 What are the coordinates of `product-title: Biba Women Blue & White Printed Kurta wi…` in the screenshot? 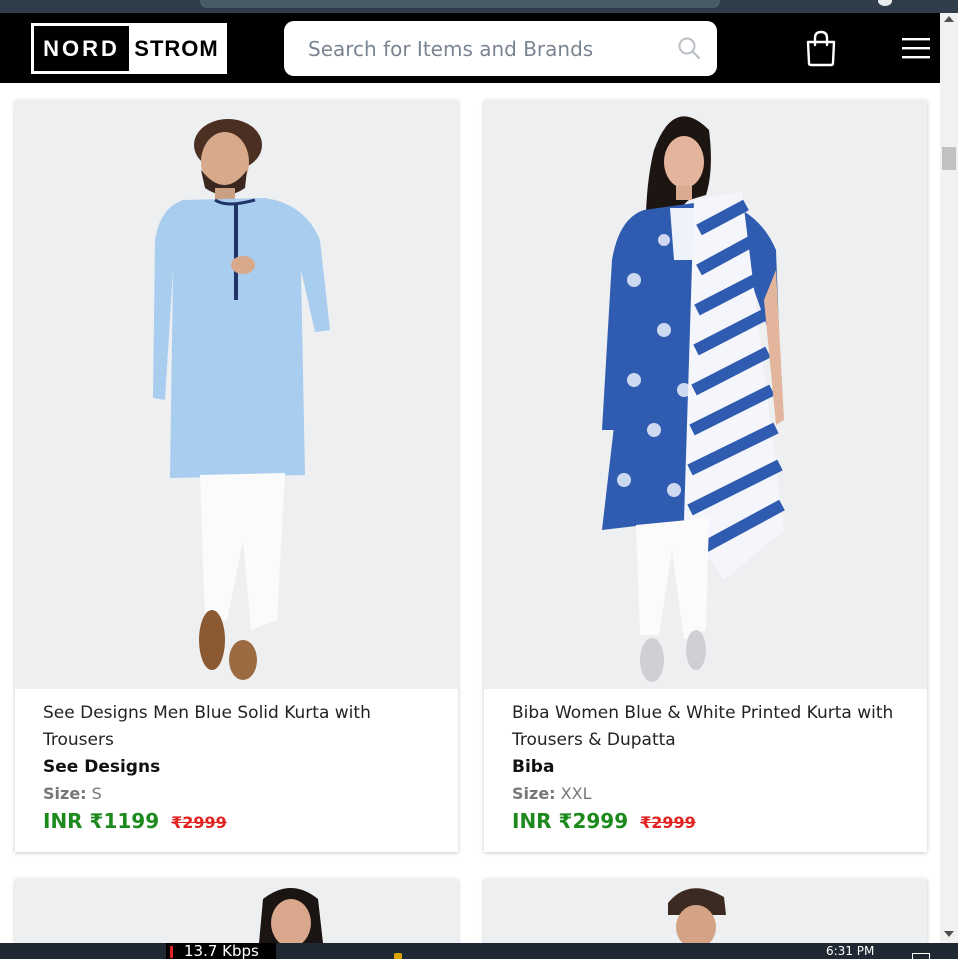 It's located at (712, 727).